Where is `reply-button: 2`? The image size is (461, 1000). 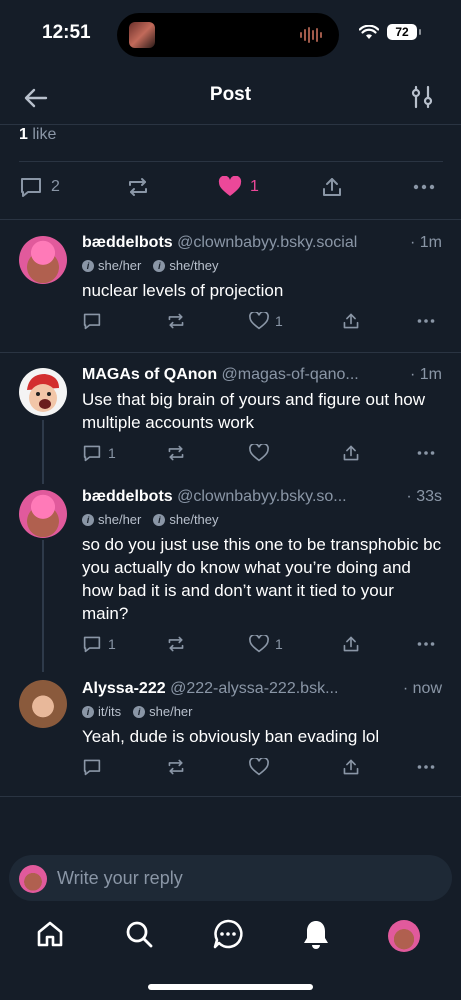 reply-button: 2 is located at coordinates (39, 187).